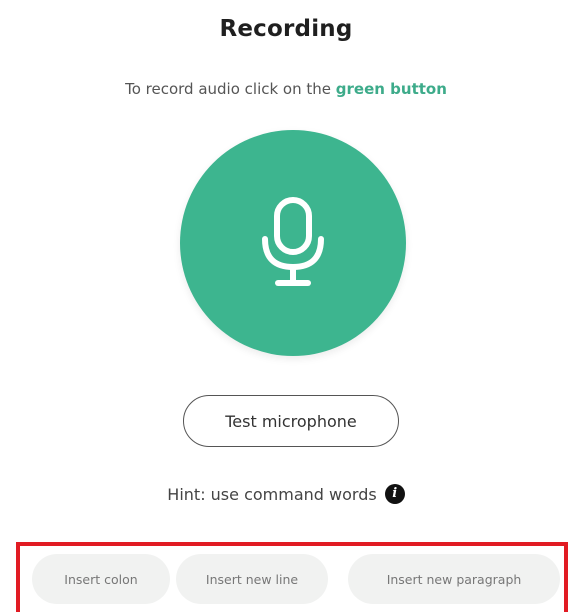  What do you see at coordinates (101, 579) in the screenshot?
I see `insert-colon-button: Insert colon` at bounding box center [101, 579].